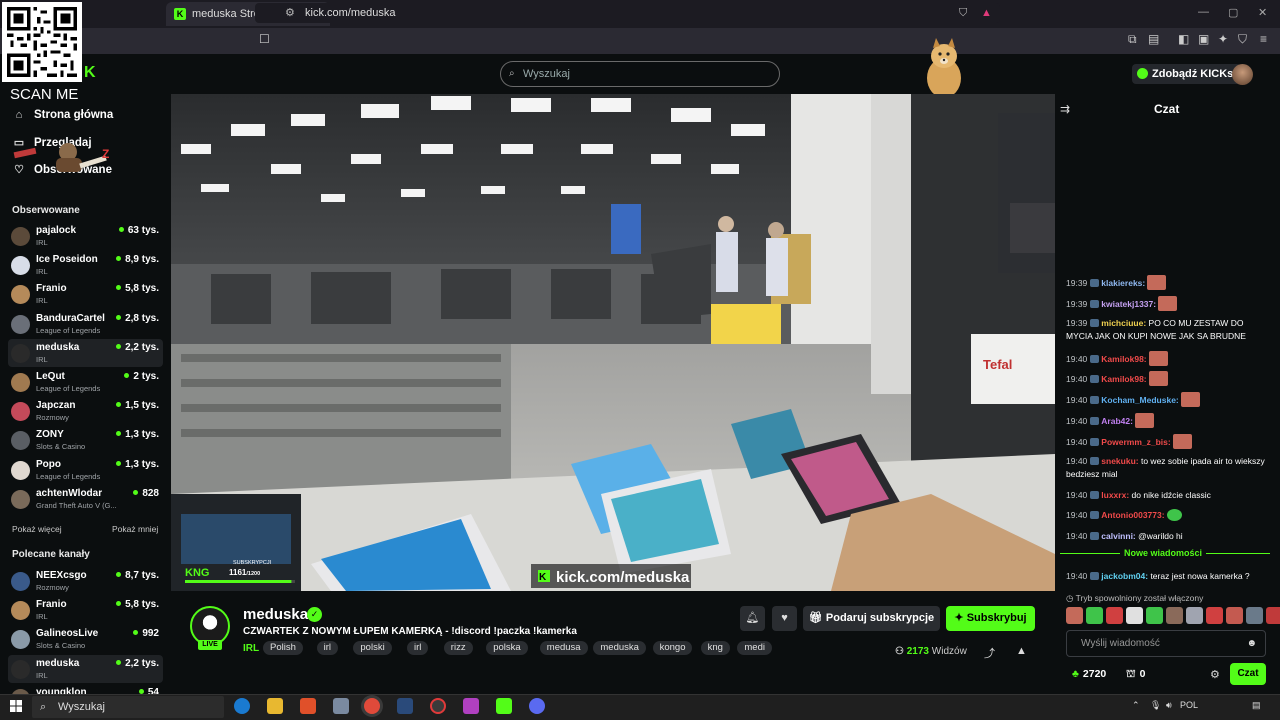 The image size is (1280, 720). Describe the element at coordinates (1136, 675) in the screenshot. I see `points-balance: ⛫ 0` at that location.